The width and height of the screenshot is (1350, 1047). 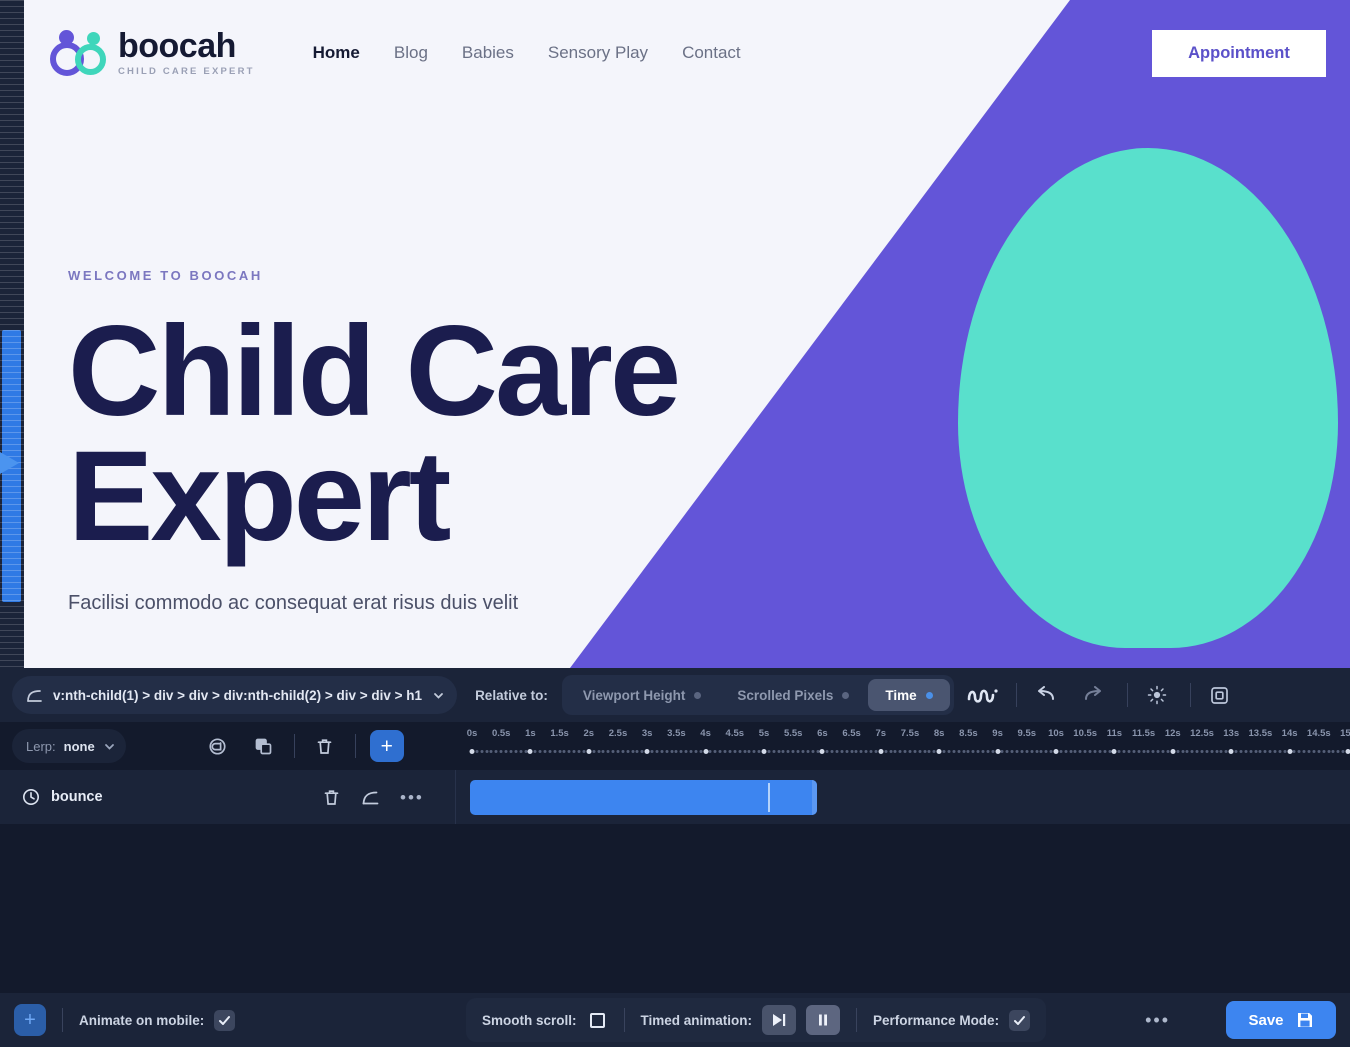 What do you see at coordinates (294, 746) in the screenshot?
I see `ruler-divider` at bounding box center [294, 746].